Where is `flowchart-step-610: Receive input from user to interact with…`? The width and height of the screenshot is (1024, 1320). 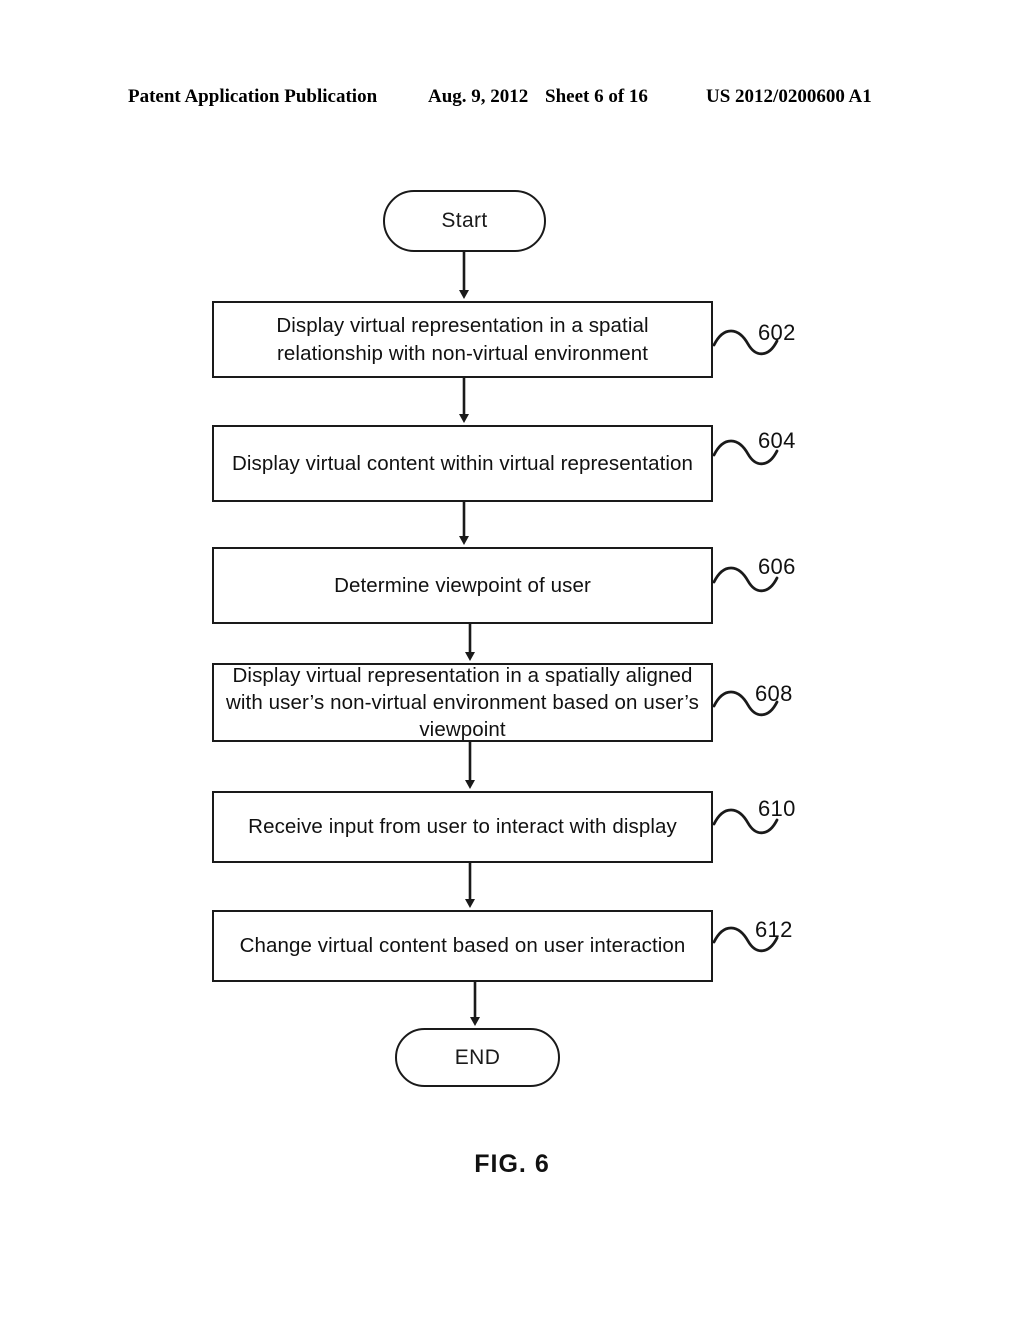 flowchart-step-610: Receive input from user to interact with… is located at coordinates (462, 827).